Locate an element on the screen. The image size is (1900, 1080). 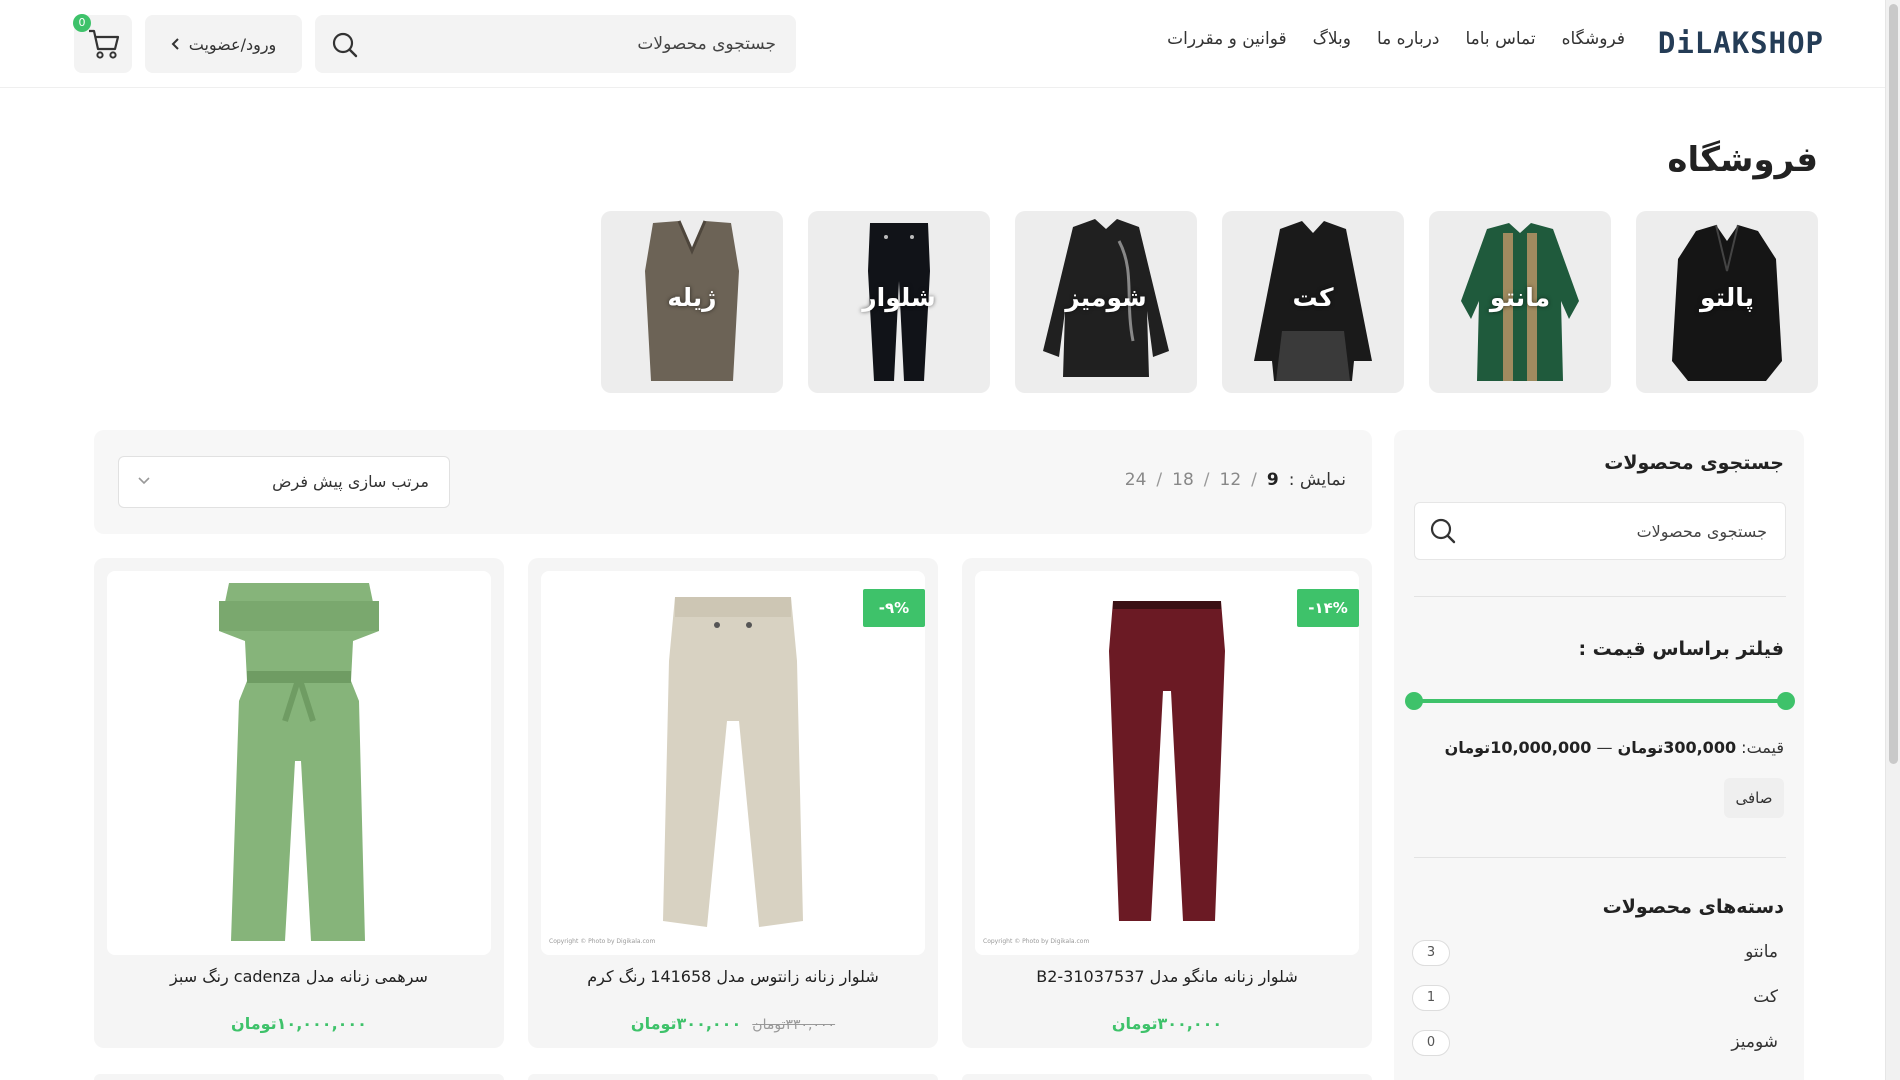
category-card-blouse: شومیز is located at coordinates (1106, 302).